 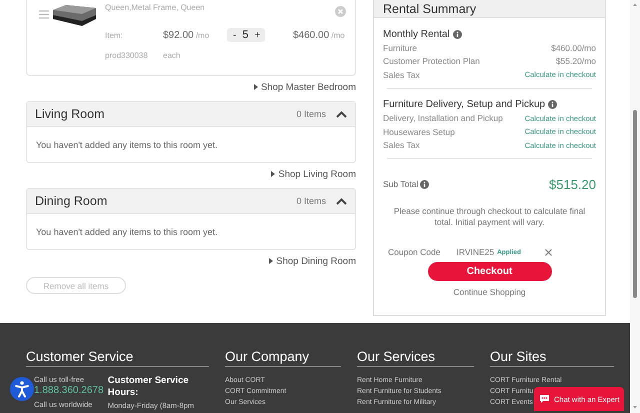 What do you see at coordinates (489, 292) in the screenshot?
I see `continue-shopping-link: Continue Shopping` at bounding box center [489, 292].